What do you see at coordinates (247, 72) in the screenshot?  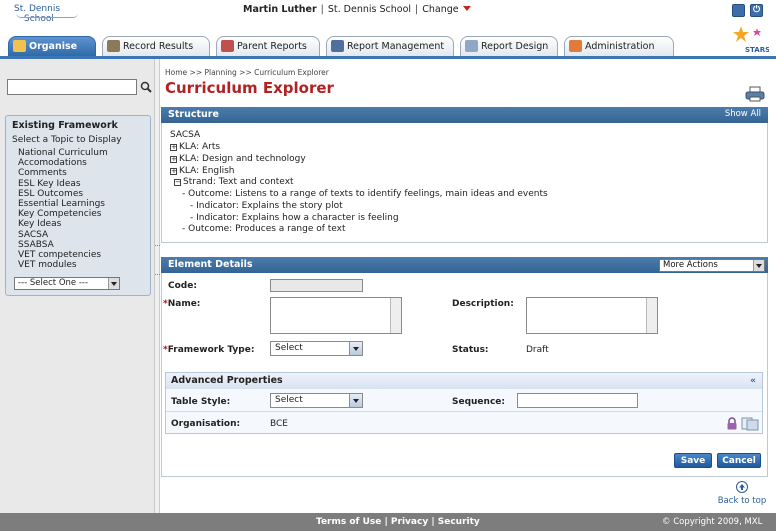 I see `breadcrumb: Home >> Planning >> Curriculum Explorer` at bounding box center [247, 72].